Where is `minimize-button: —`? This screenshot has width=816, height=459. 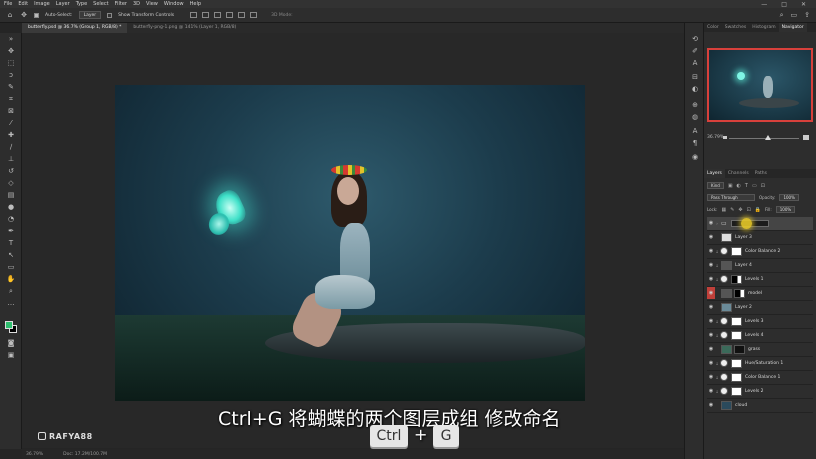
minimize-button: — is located at coordinates (764, 4).